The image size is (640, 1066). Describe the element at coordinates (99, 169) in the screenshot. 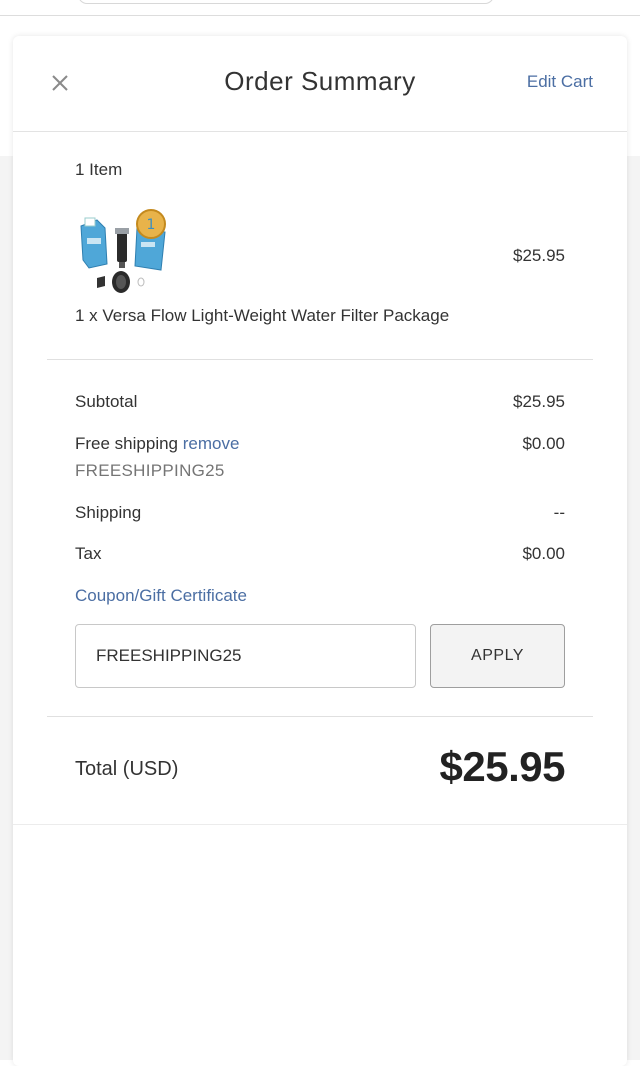

I see `item-count: 1 Item` at that location.